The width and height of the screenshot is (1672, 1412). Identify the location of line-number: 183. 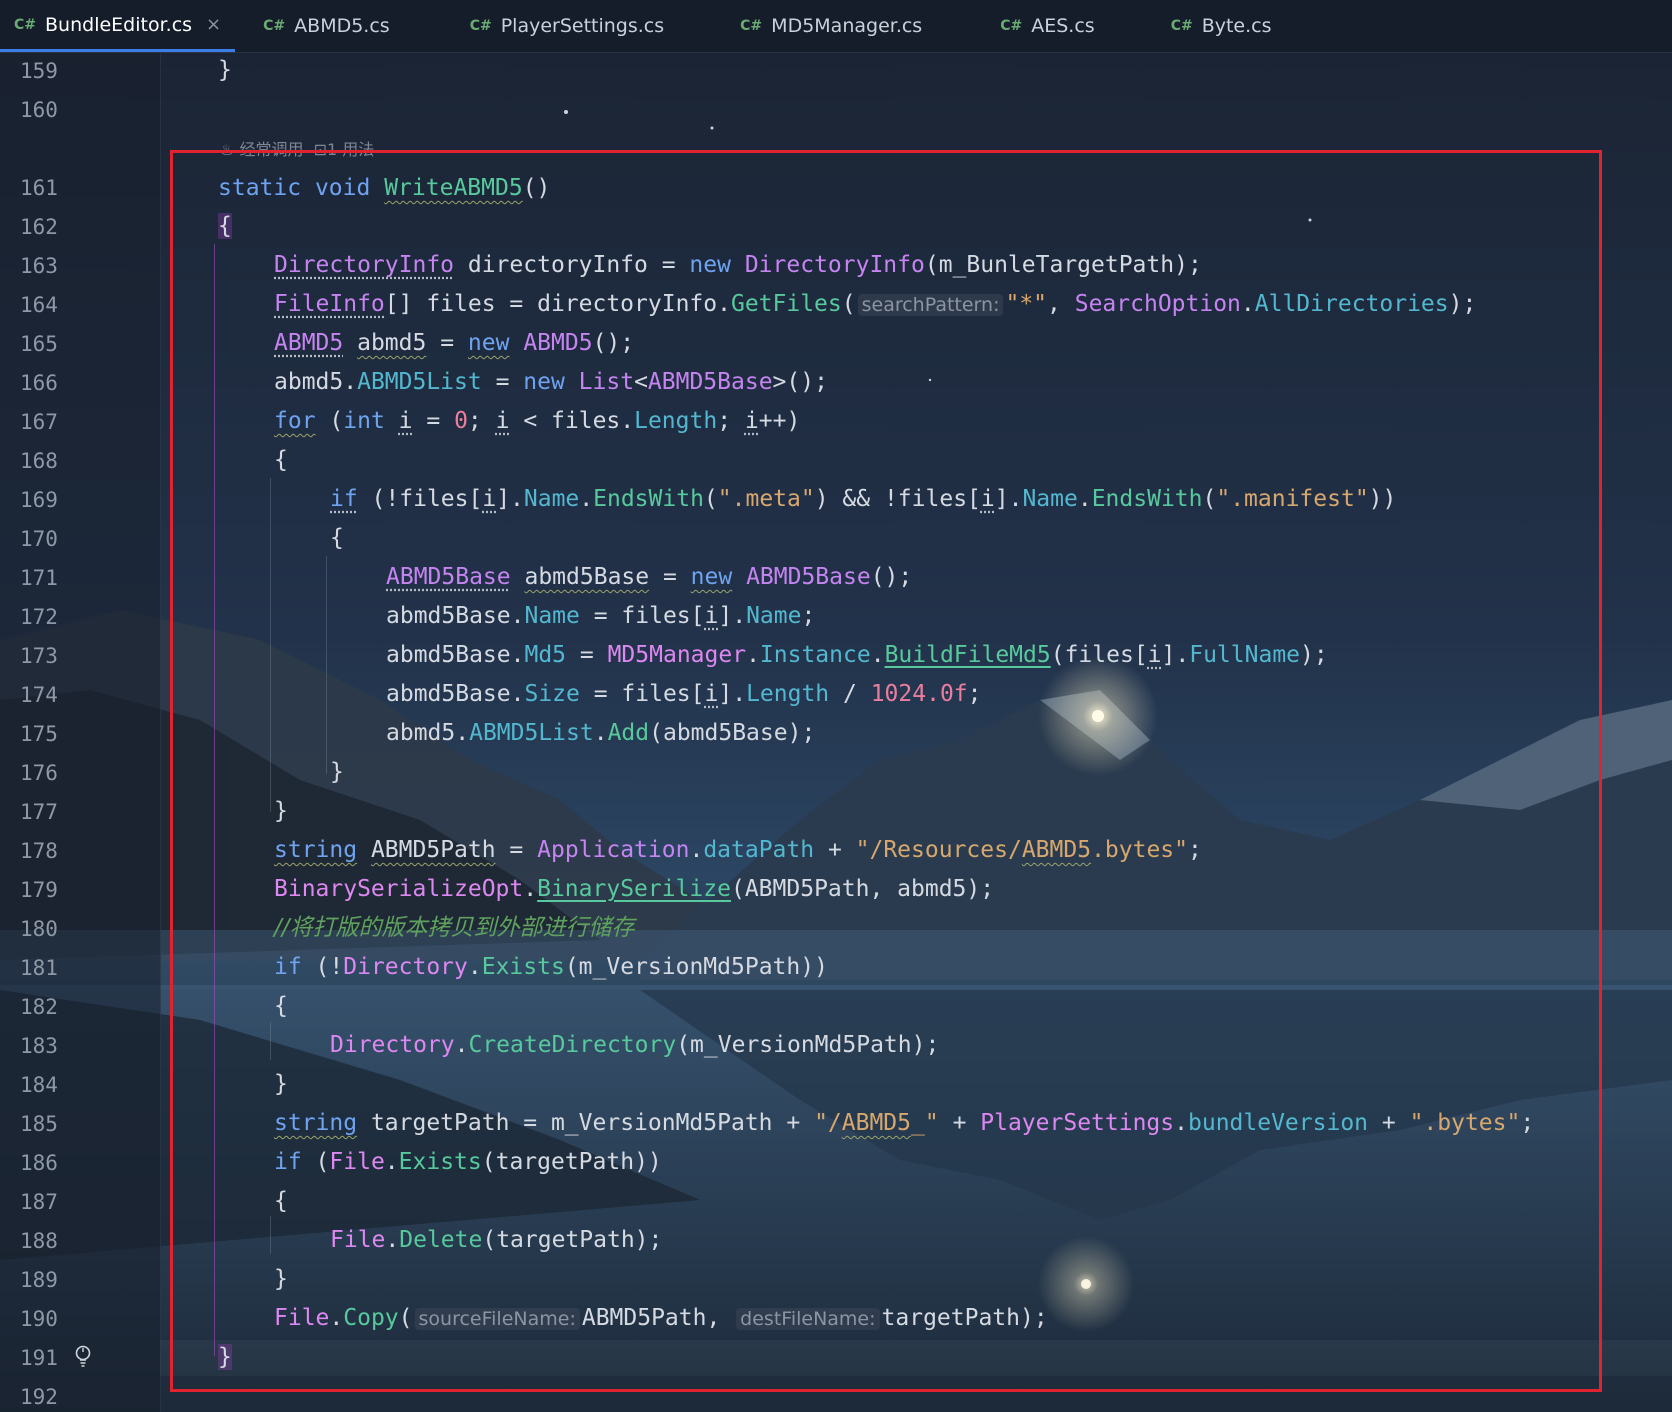
(50, 1046).